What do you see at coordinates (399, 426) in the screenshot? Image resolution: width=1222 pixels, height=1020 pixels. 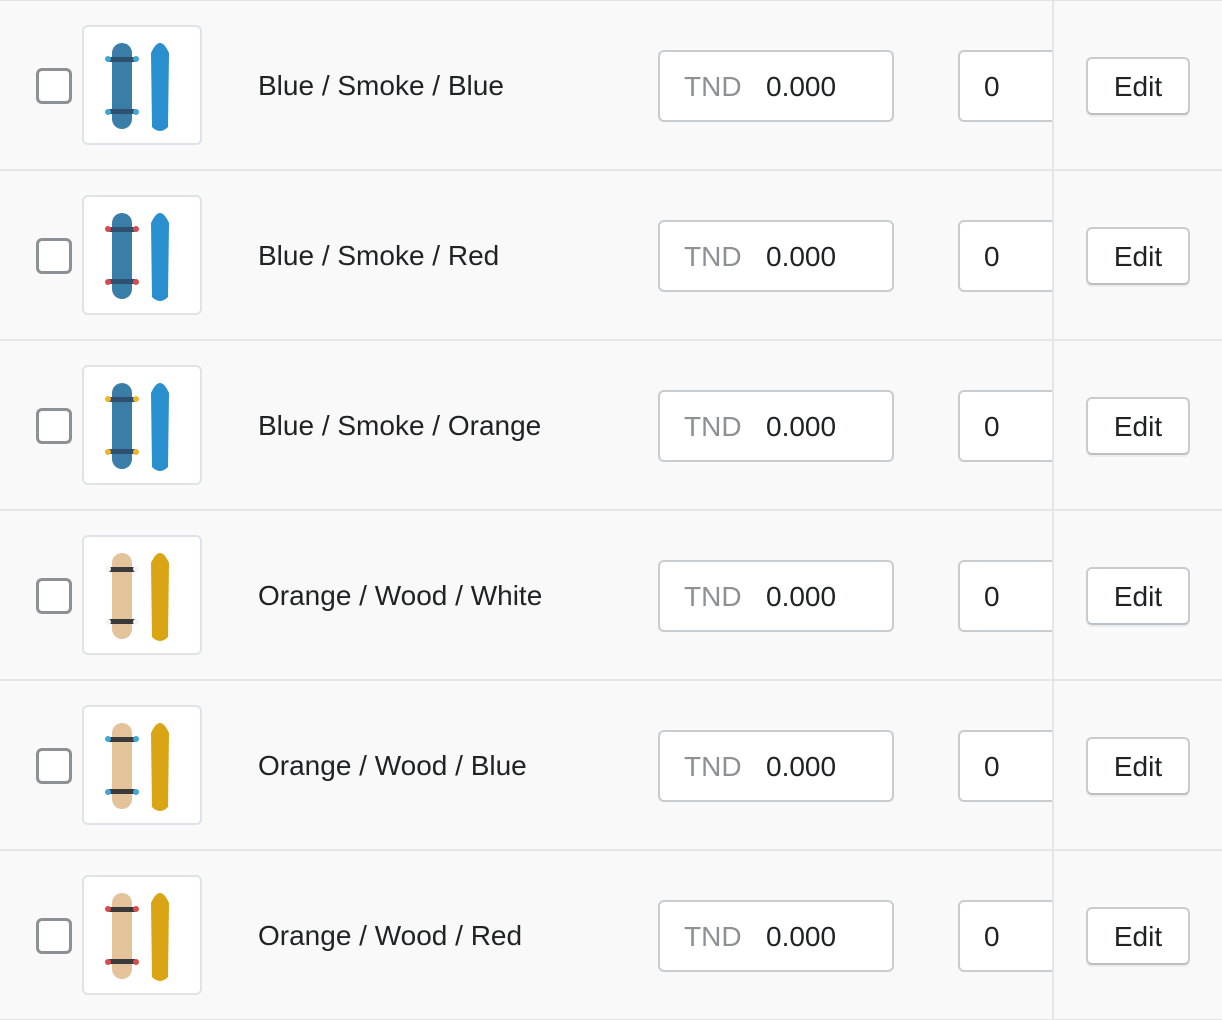 I see `variant-title: Blue / Smoke / Orange` at bounding box center [399, 426].